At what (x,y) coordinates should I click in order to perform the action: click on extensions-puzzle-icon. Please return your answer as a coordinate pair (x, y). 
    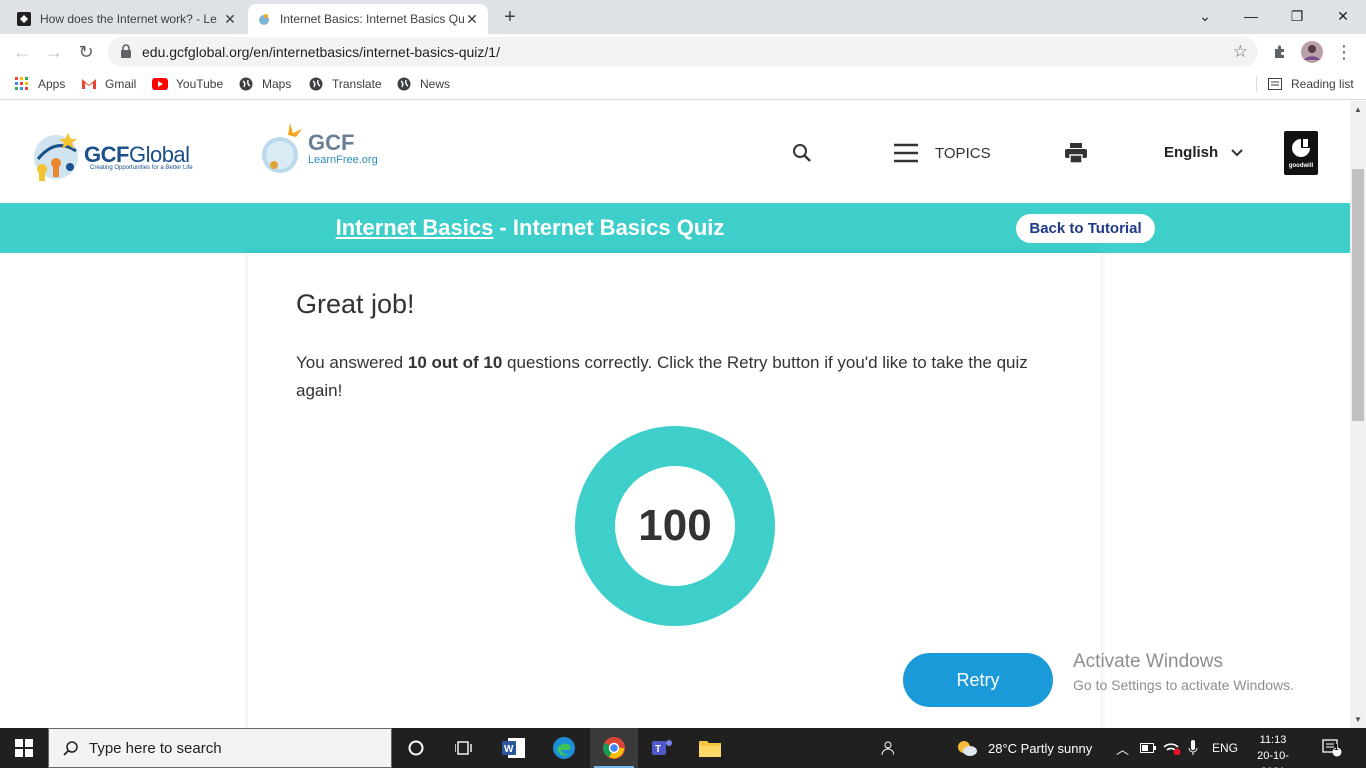
    Looking at the image, I should click on (1280, 52).